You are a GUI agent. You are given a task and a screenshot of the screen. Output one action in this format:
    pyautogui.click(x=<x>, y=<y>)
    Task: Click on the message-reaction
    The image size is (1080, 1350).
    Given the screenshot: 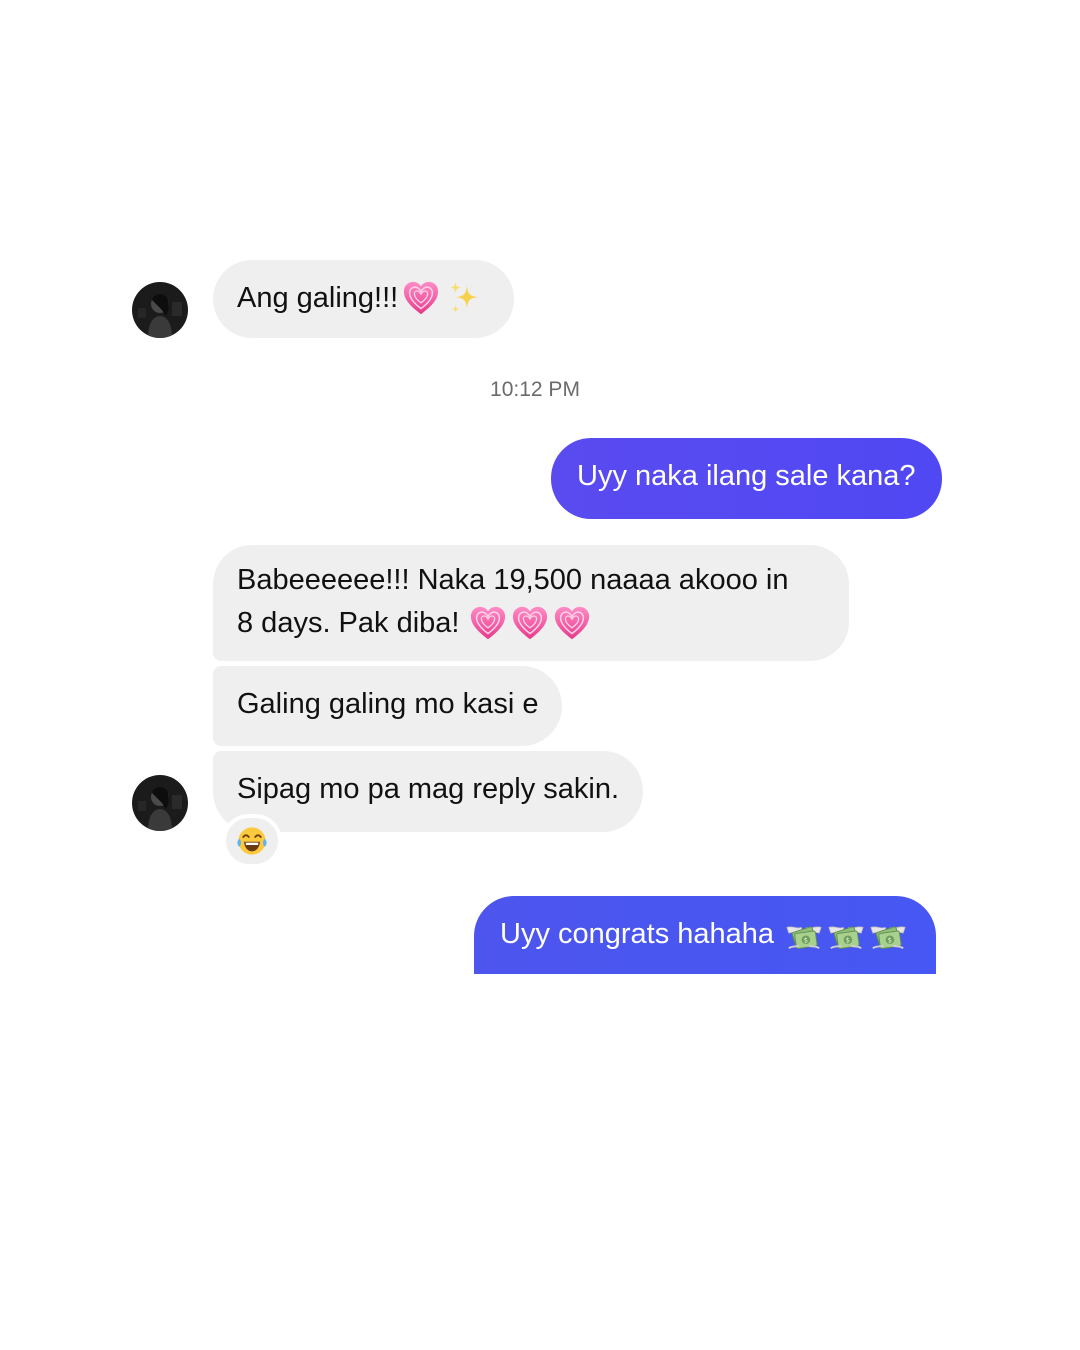 What is the action you would take?
    pyautogui.click(x=252, y=841)
    